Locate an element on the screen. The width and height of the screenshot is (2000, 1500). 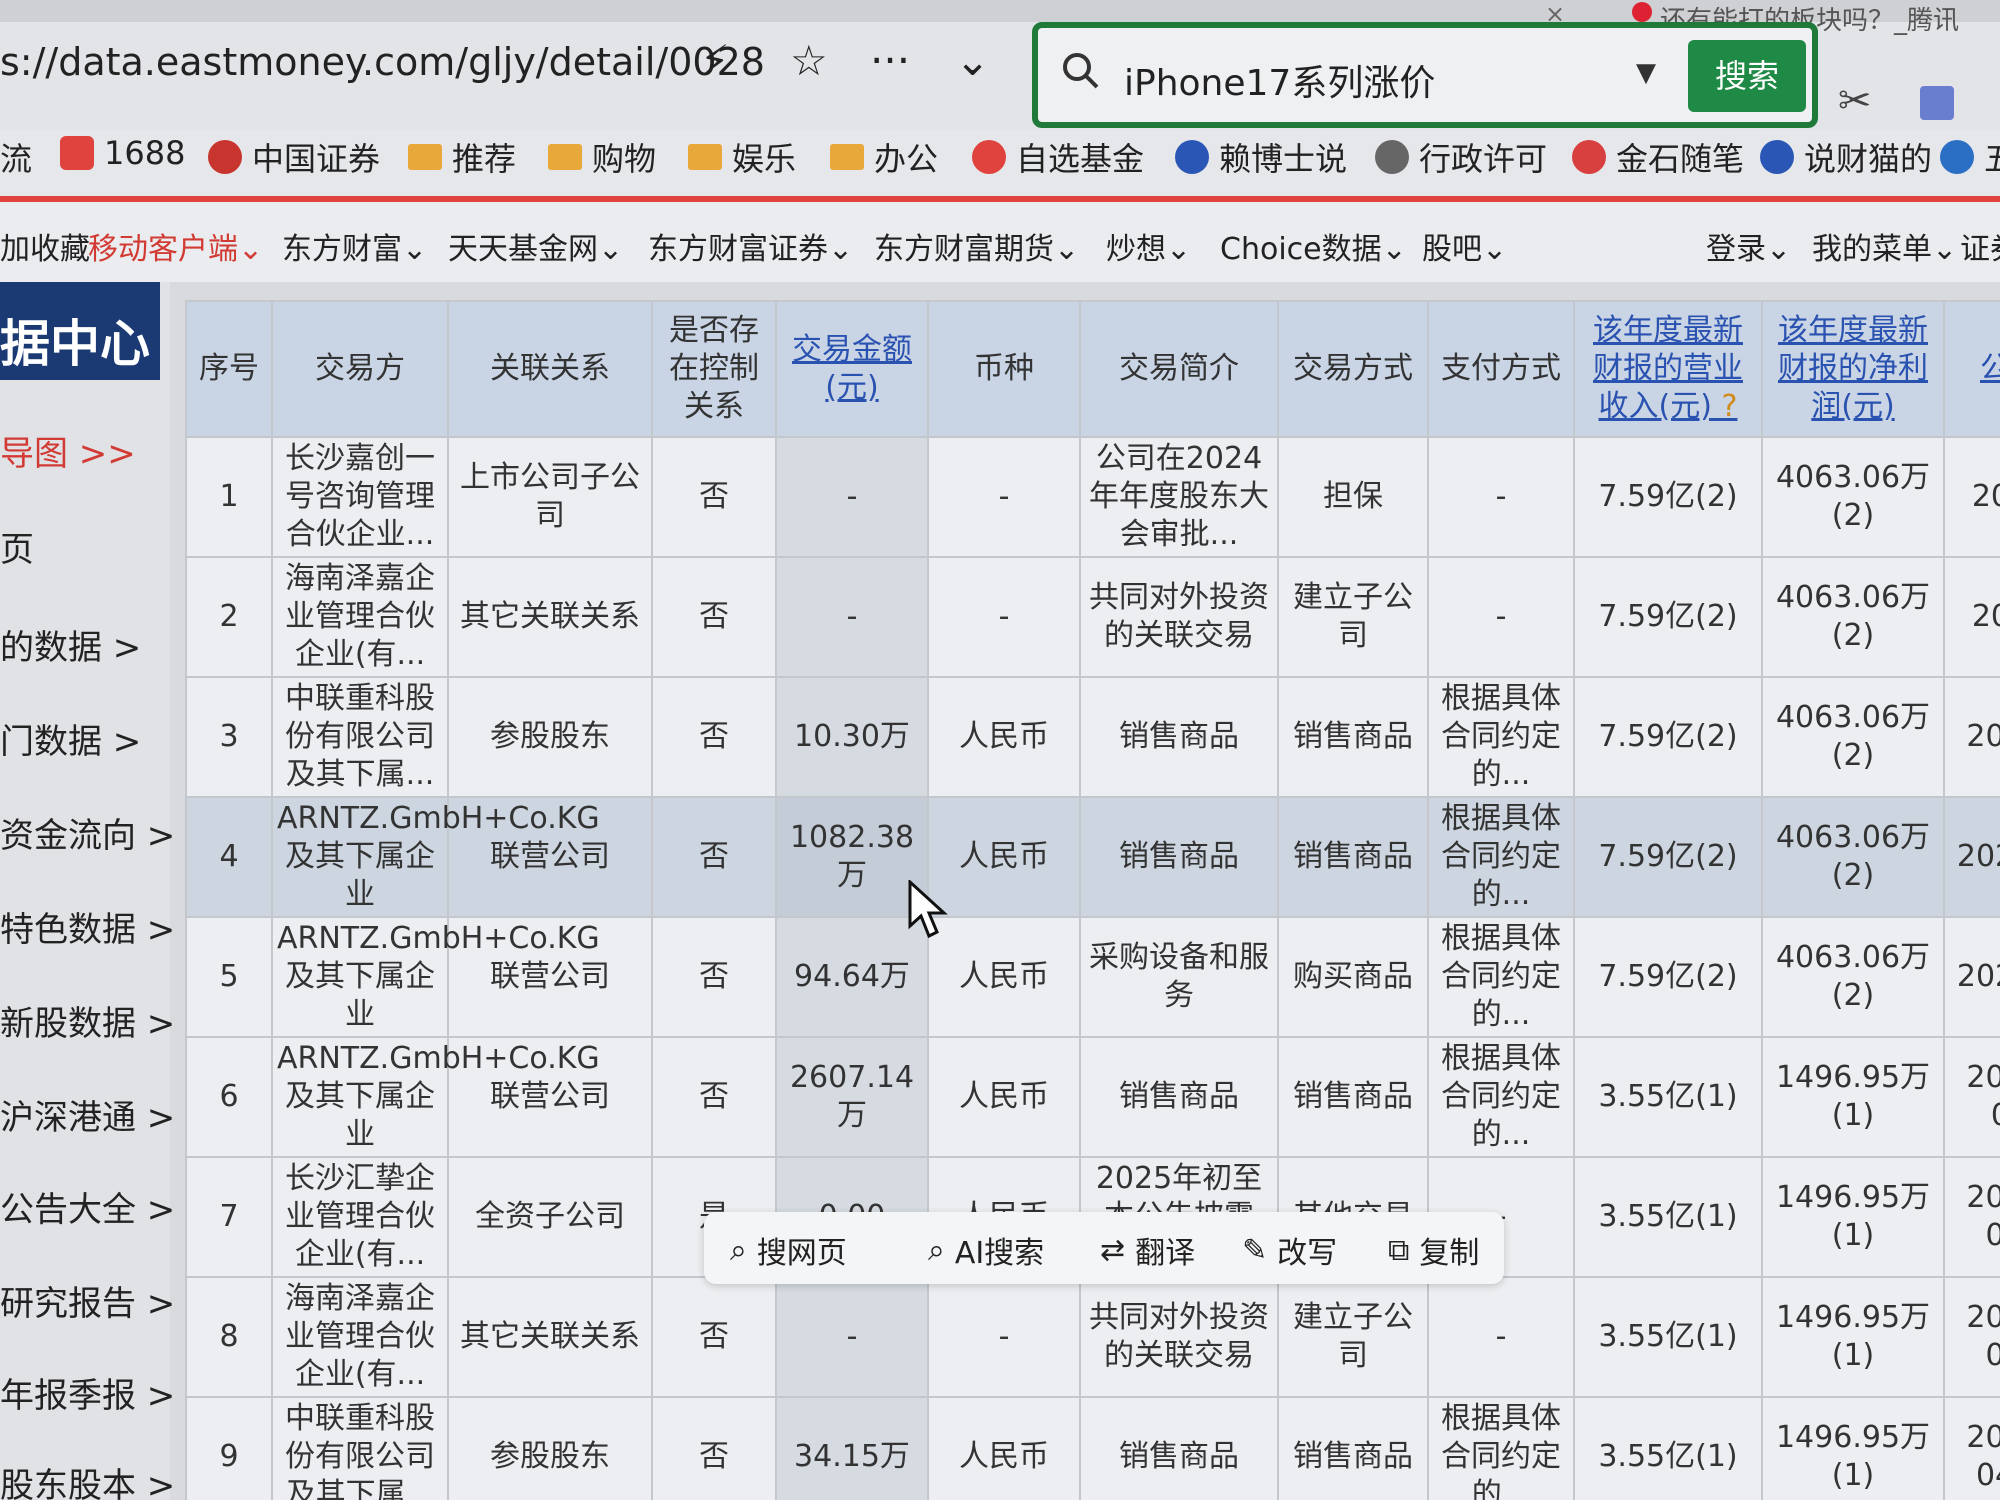
table-cell: 3.55亿(1) is located at coordinates (1668, 1448).